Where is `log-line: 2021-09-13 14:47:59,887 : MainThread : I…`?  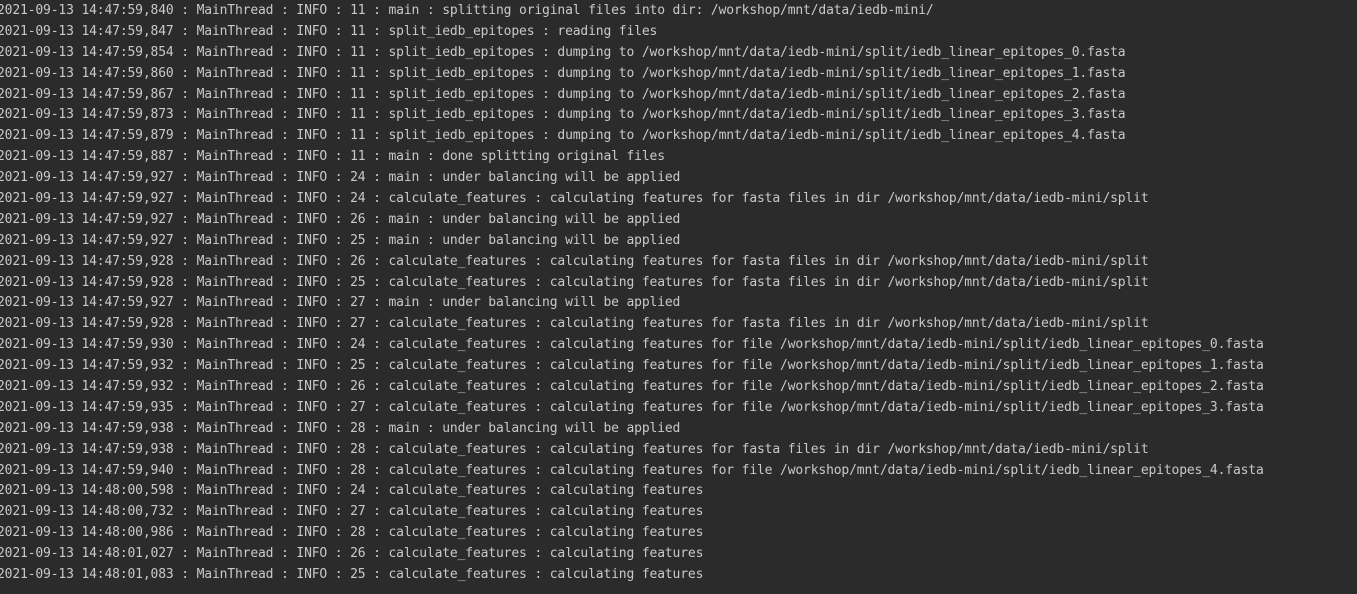
log-line: 2021-09-13 14:47:59,887 : MainThread : I… is located at coordinates (332, 157).